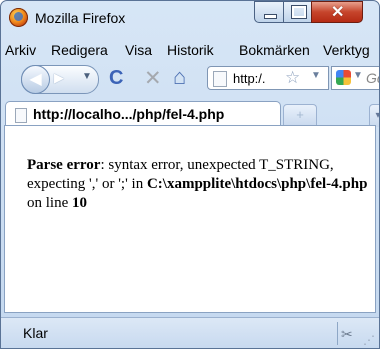 This screenshot has width=380, height=349. What do you see at coordinates (179, 77) in the screenshot?
I see `home-icon: ⌂` at bounding box center [179, 77].